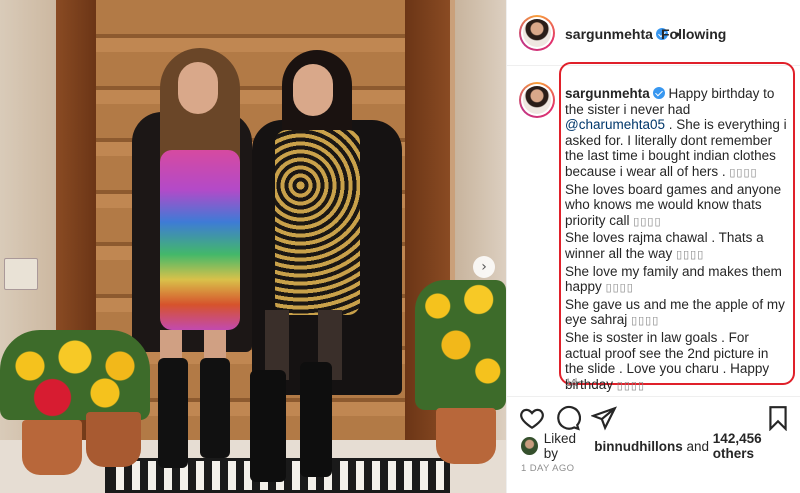  Describe the element at coordinates (568, 418) in the screenshot. I see `comment-icon` at that location.